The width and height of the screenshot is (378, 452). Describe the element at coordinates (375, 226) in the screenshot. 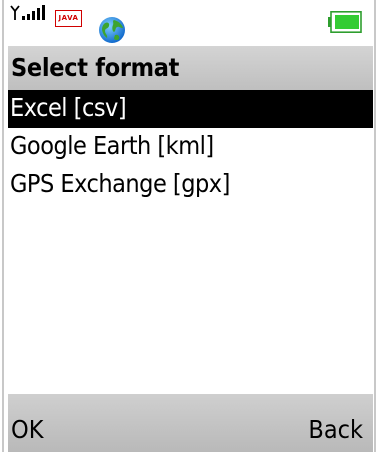

I see `device-frame-right` at that location.